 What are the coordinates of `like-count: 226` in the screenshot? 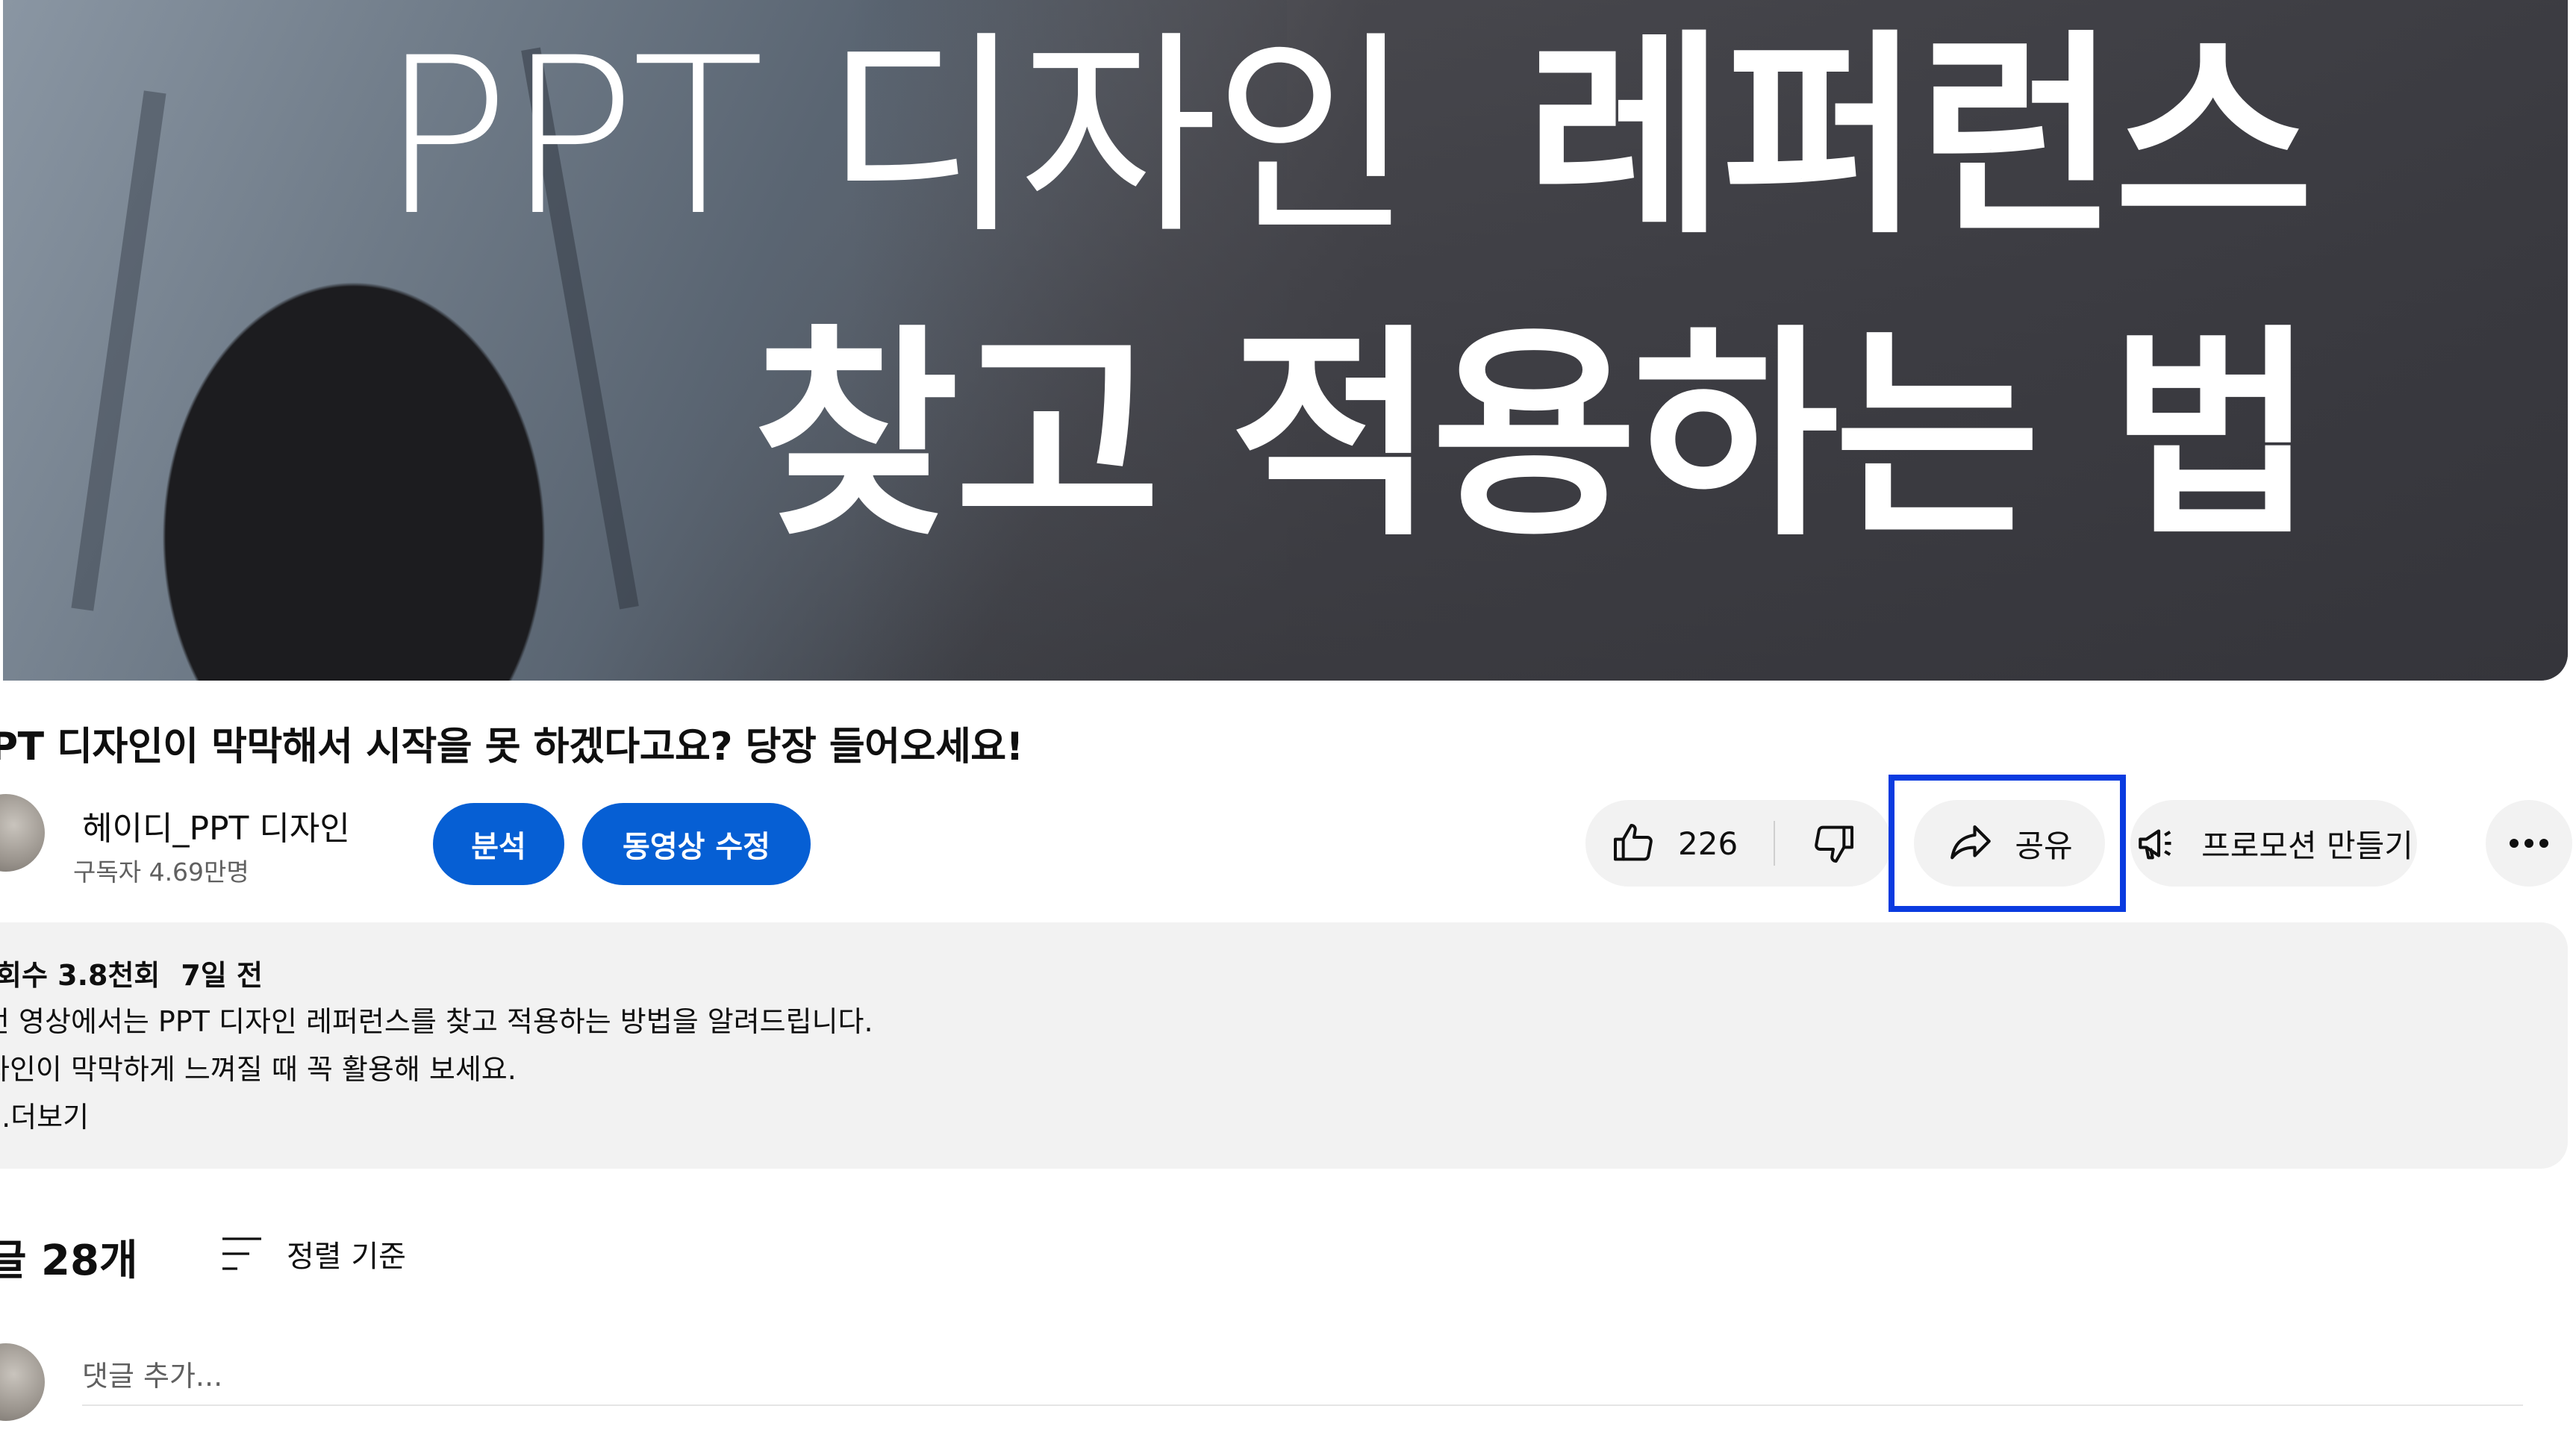 It's located at (1708, 843).